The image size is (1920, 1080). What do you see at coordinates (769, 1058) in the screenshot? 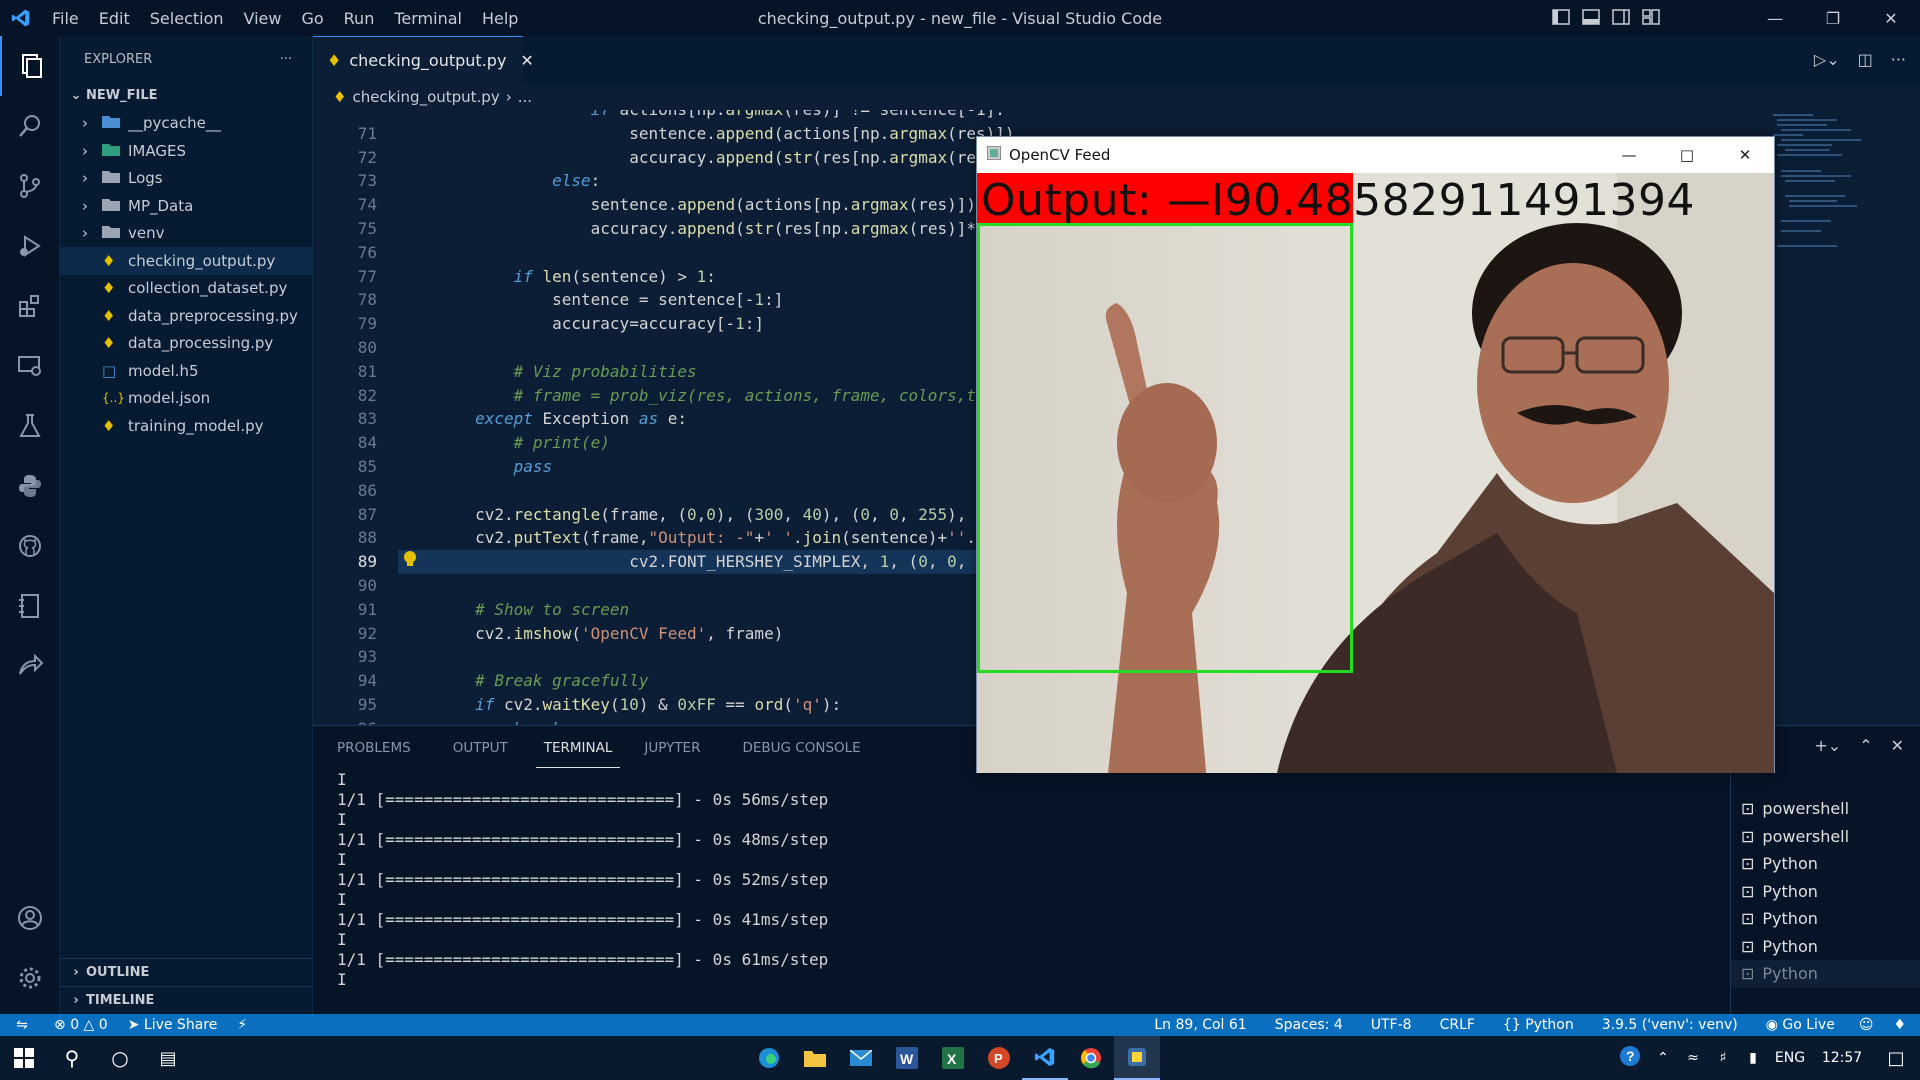
I see `edge-icon` at bounding box center [769, 1058].